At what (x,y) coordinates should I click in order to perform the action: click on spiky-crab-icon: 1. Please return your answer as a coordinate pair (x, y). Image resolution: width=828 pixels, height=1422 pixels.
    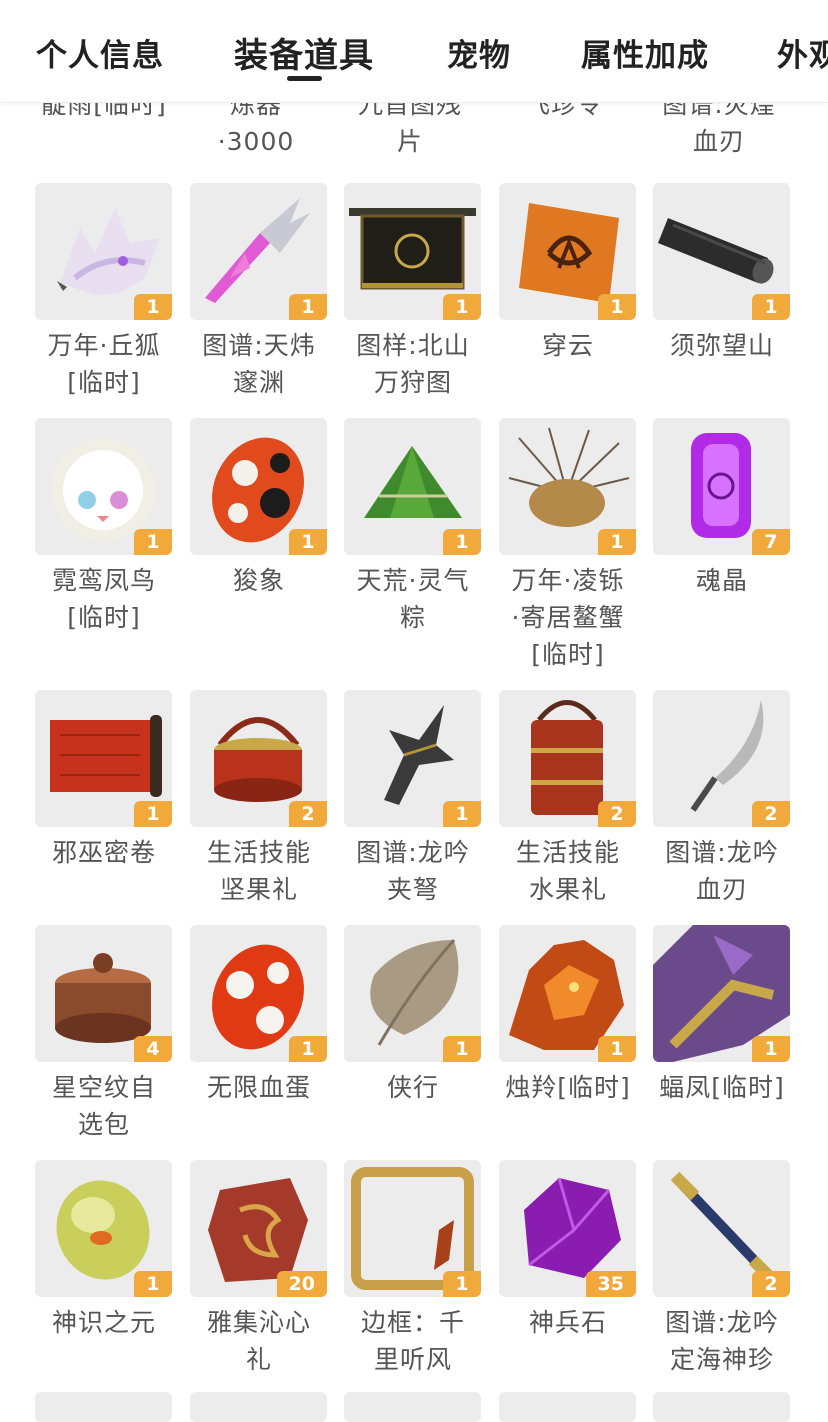
    Looking at the image, I should click on (567, 486).